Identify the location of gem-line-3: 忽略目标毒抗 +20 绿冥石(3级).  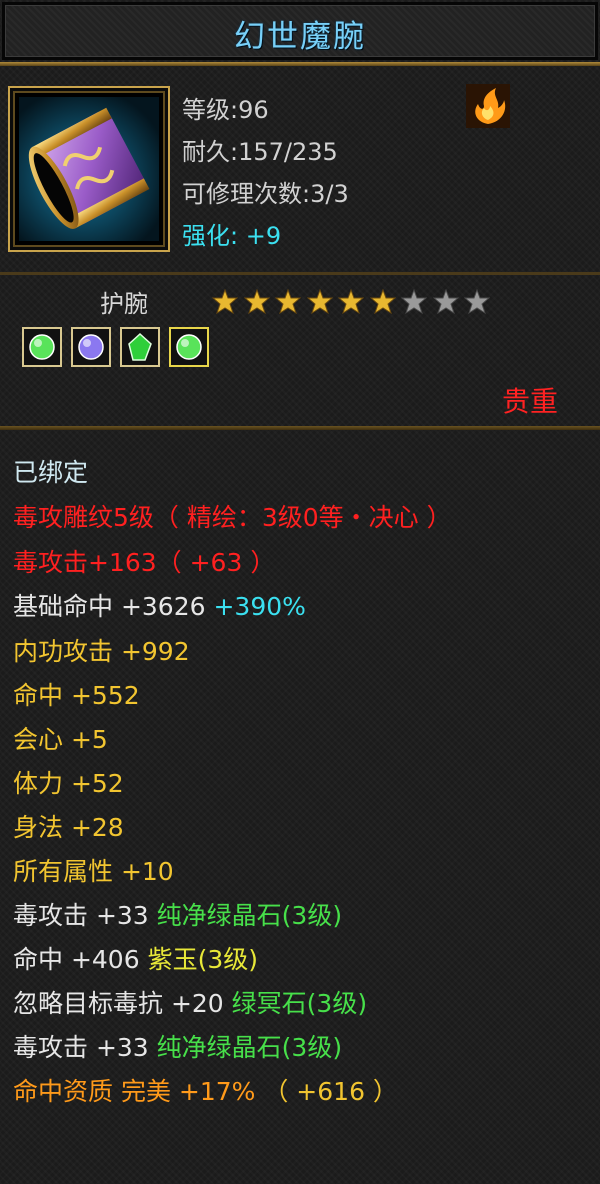
(190, 1003).